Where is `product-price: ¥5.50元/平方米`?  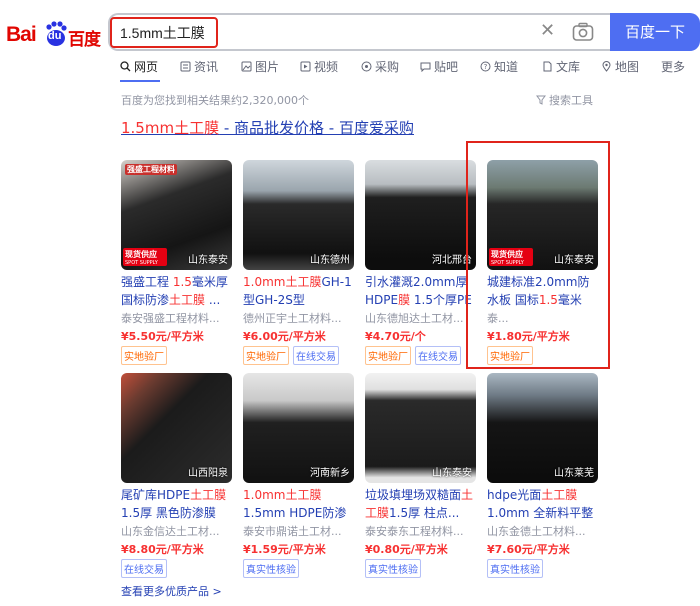 product-price: ¥5.50元/平方米 is located at coordinates (162, 336).